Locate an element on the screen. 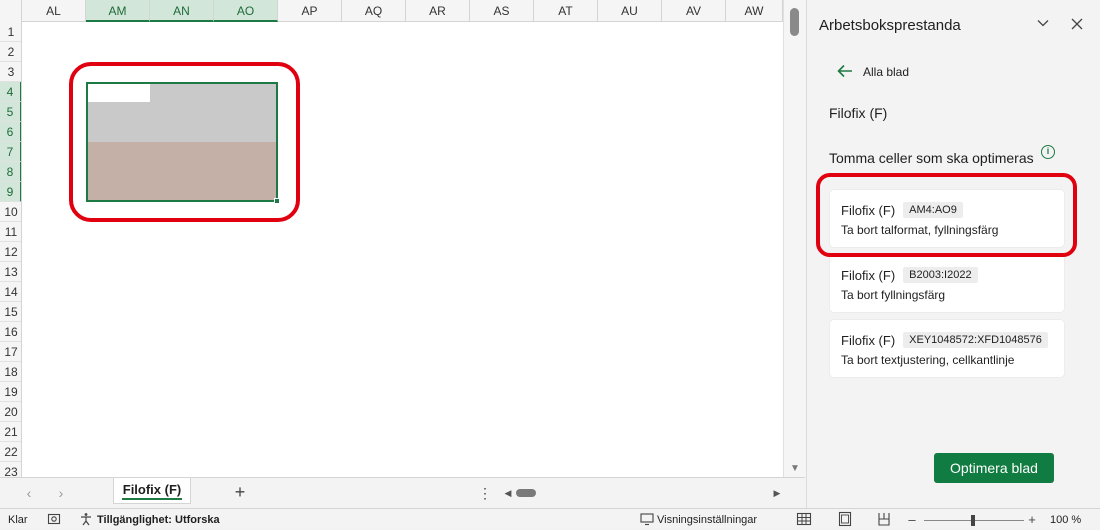 The height and width of the screenshot is (530, 1100). sheet-tab-bar: ‹ › Filofix (F) + ⋮ ◀ ▶ is located at coordinates (402, 492).